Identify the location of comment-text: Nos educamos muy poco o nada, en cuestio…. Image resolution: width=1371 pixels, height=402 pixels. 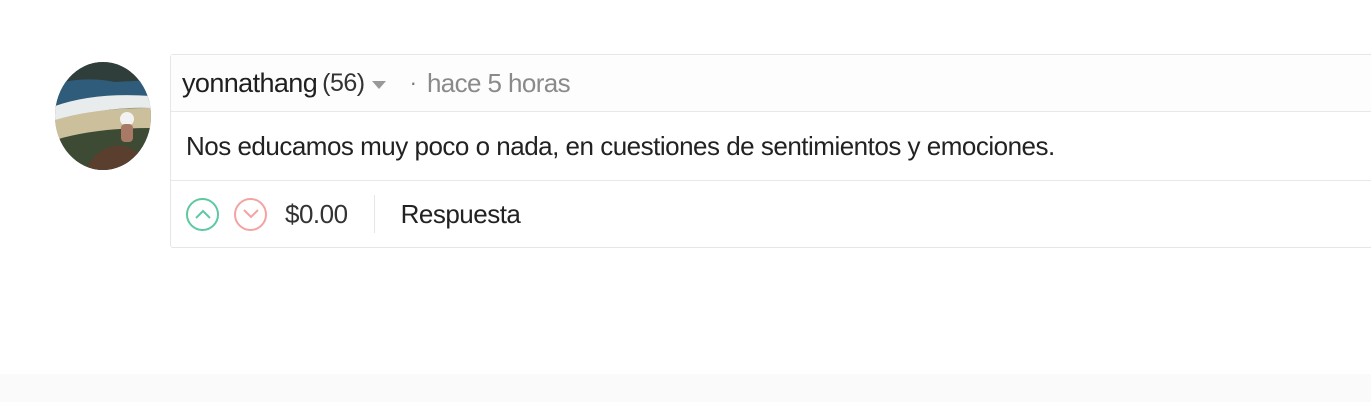
(620, 145).